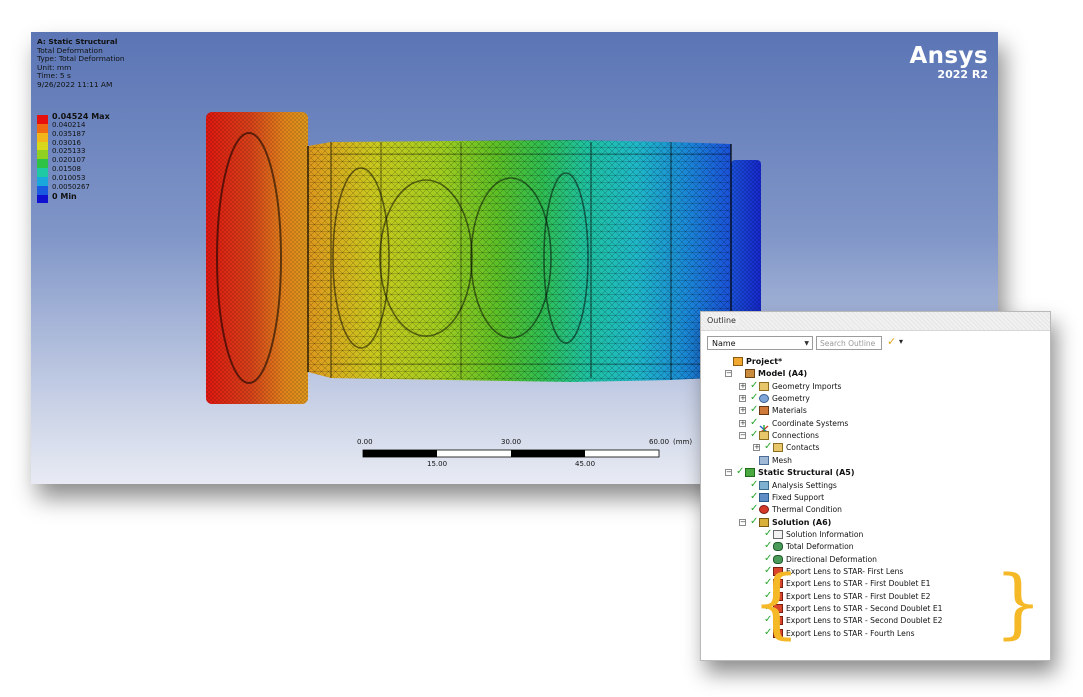 This screenshot has width=1083, height=697. What do you see at coordinates (764, 411) in the screenshot?
I see `materials-icon` at bounding box center [764, 411].